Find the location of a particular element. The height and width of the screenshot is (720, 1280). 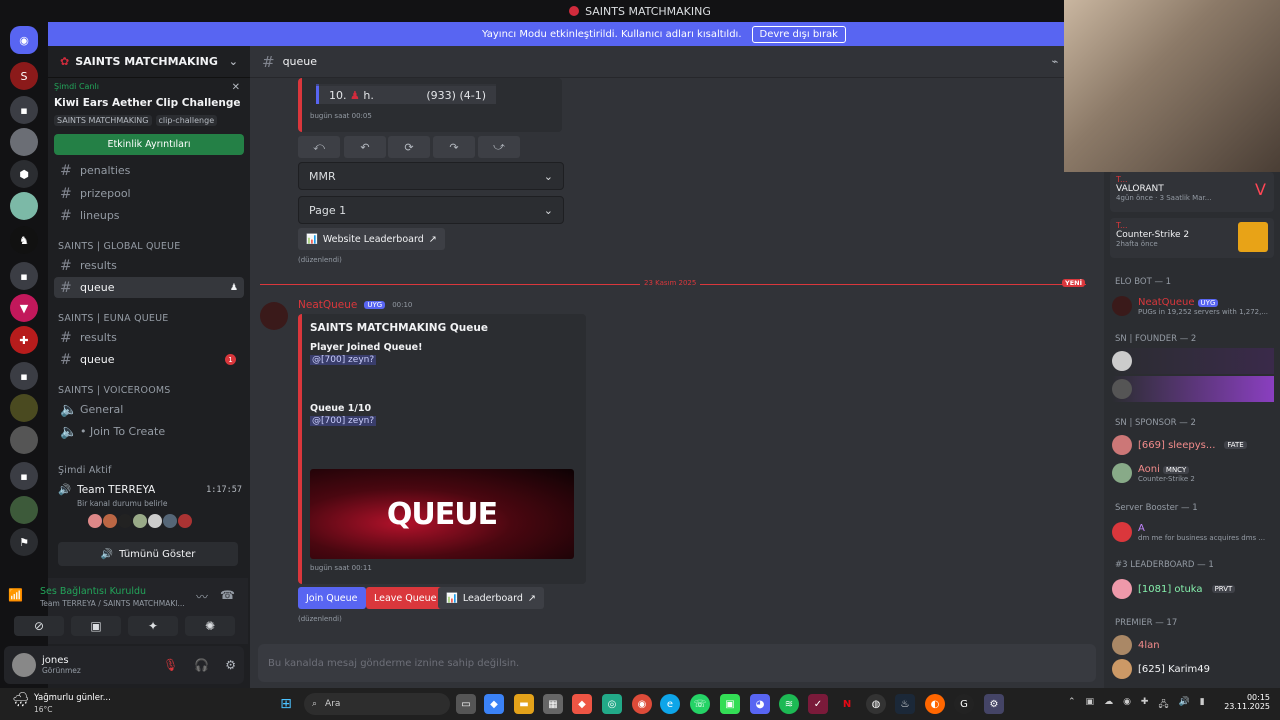

chevron-up-icon: ⌃ is located at coordinates (1072, 705).